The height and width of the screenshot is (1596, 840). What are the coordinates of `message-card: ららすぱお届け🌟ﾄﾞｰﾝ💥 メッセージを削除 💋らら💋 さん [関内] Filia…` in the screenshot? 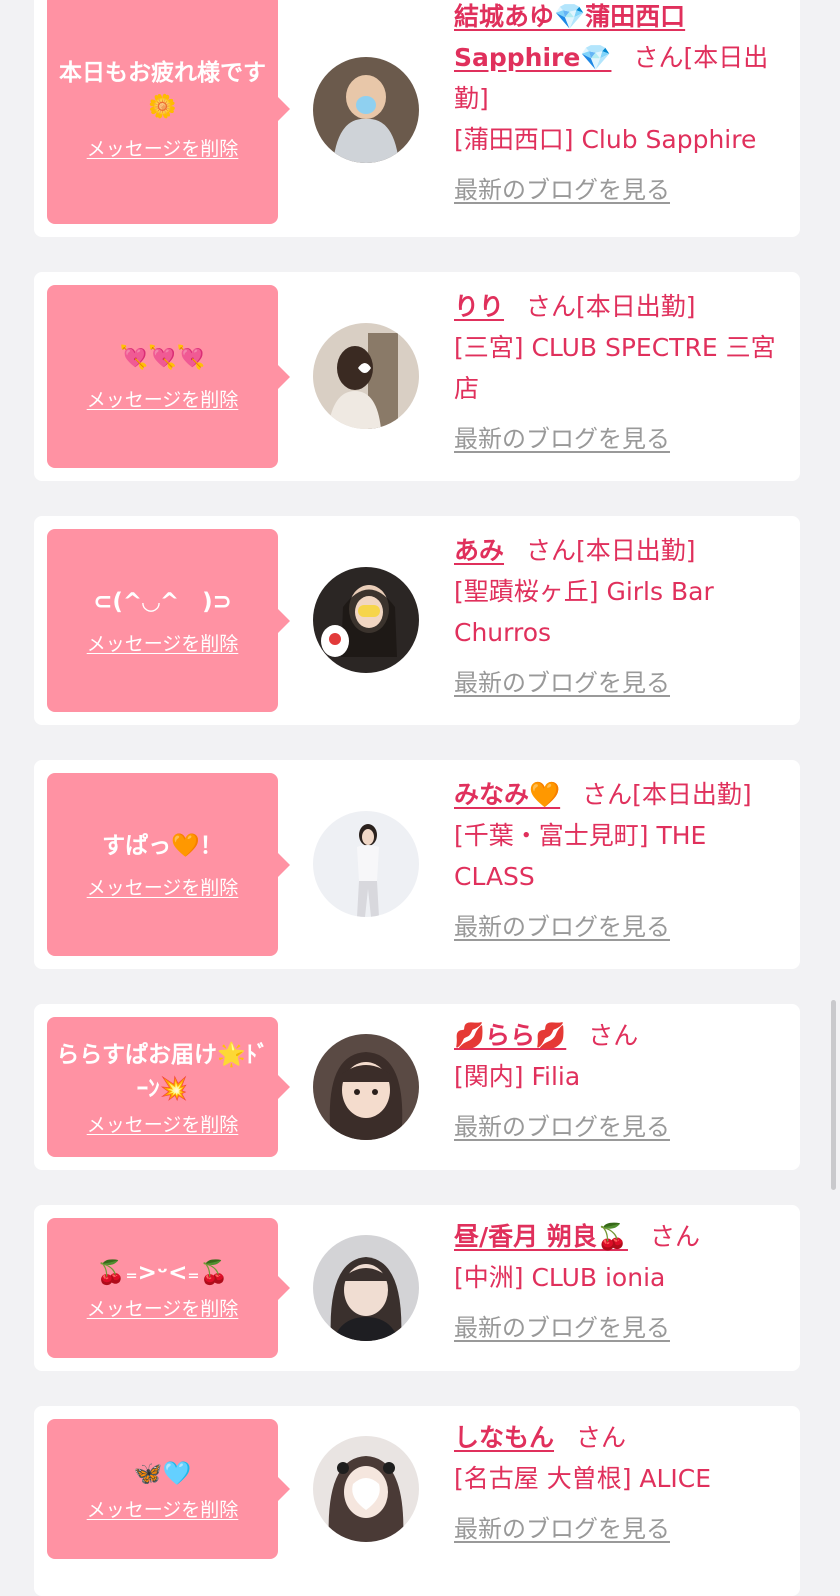 It's located at (417, 1087).